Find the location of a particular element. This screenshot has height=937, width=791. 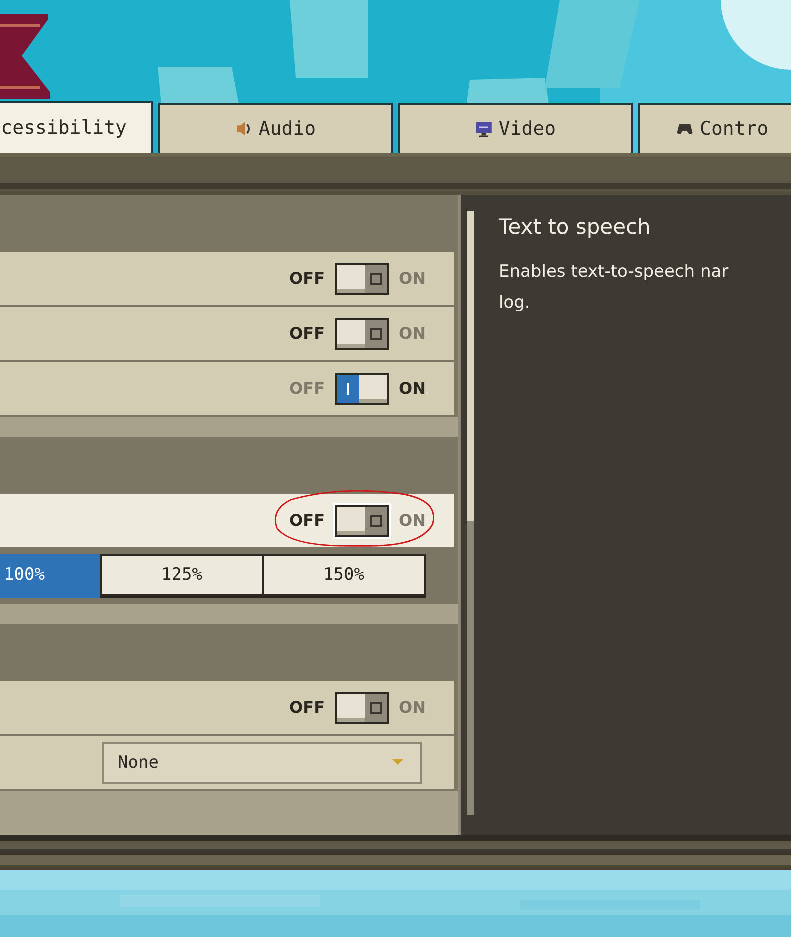

description-text: Enables text-to-speech nar is located at coordinates (614, 272).